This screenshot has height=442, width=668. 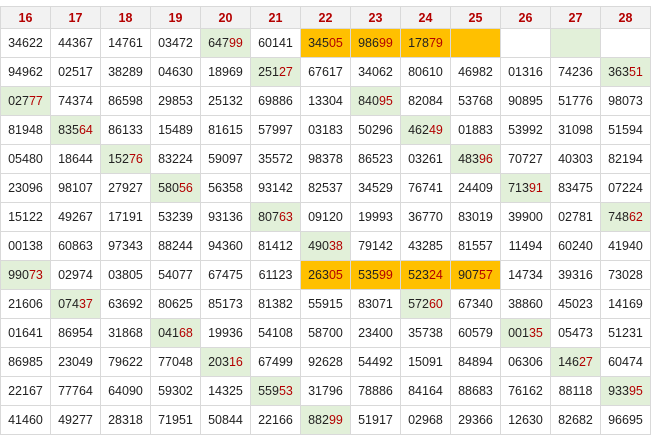 I want to click on number-prefix: 251, so click(x=268, y=72).